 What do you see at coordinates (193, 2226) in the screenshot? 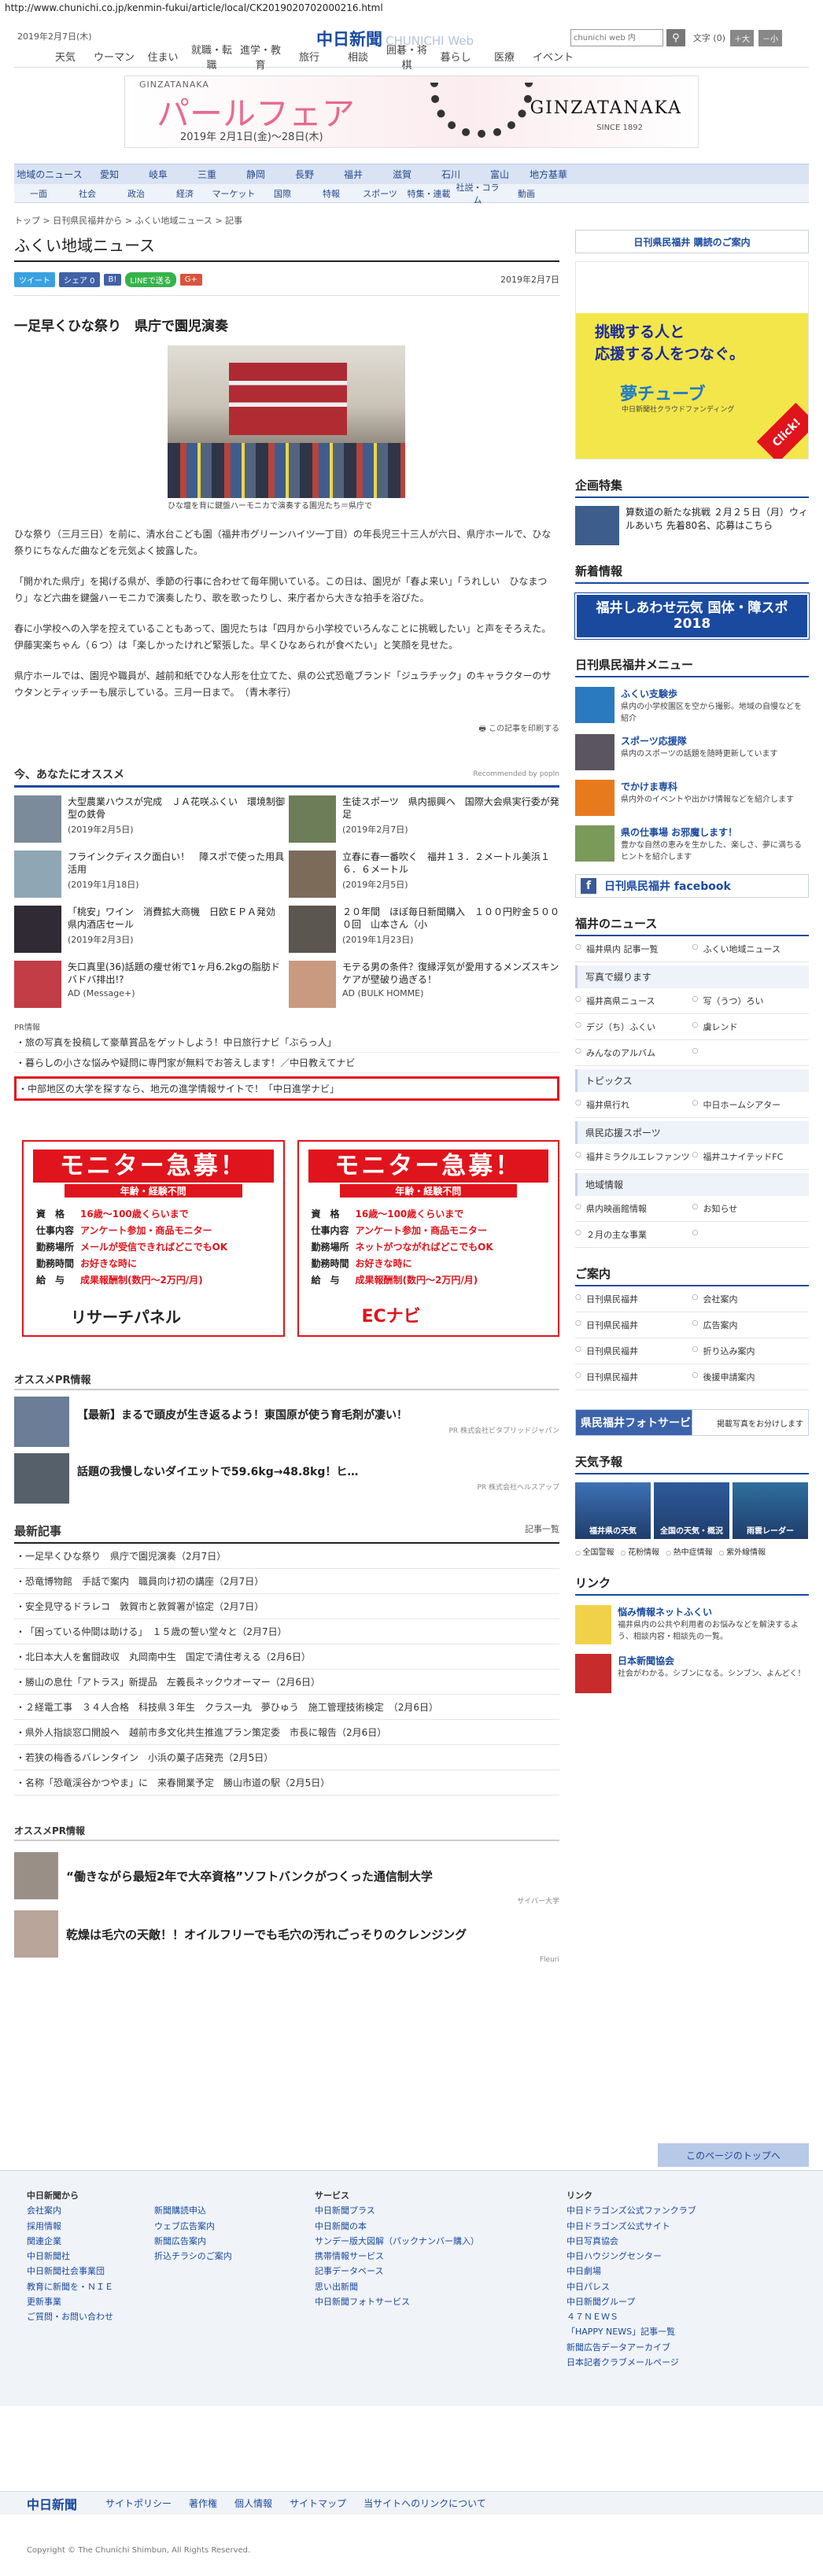
I see `footer-link: ウェブ広告案内` at bounding box center [193, 2226].